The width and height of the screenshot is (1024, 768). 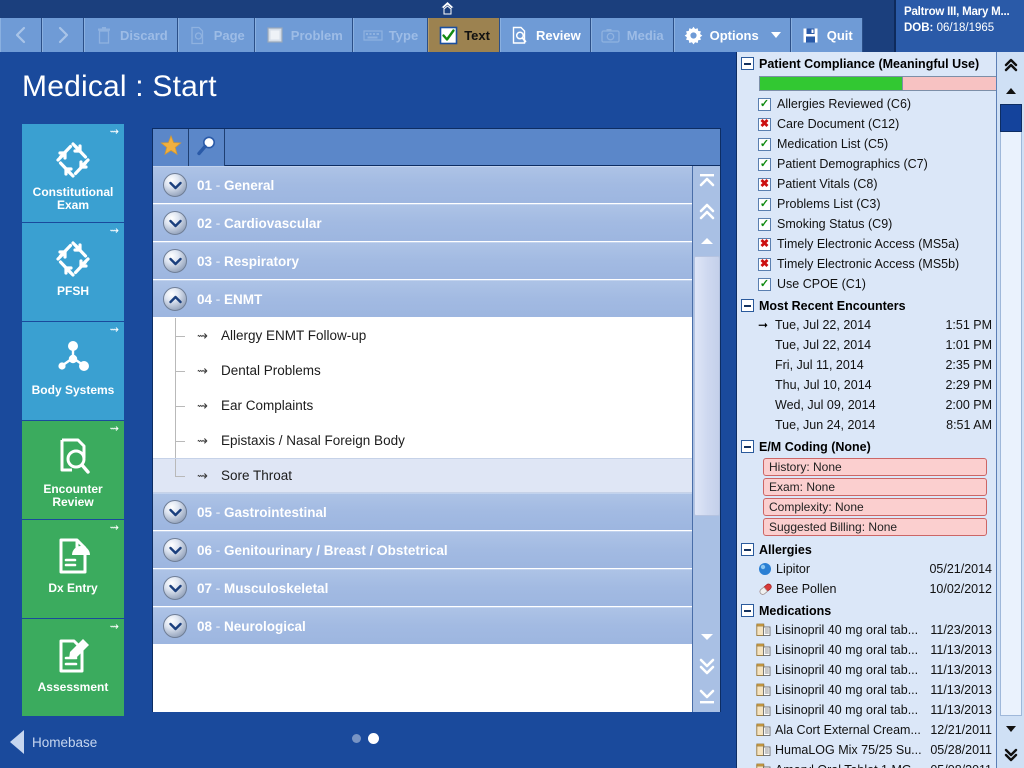 What do you see at coordinates (447, 9) in the screenshot?
I see `home-icon` at bounding box center [447, 9].